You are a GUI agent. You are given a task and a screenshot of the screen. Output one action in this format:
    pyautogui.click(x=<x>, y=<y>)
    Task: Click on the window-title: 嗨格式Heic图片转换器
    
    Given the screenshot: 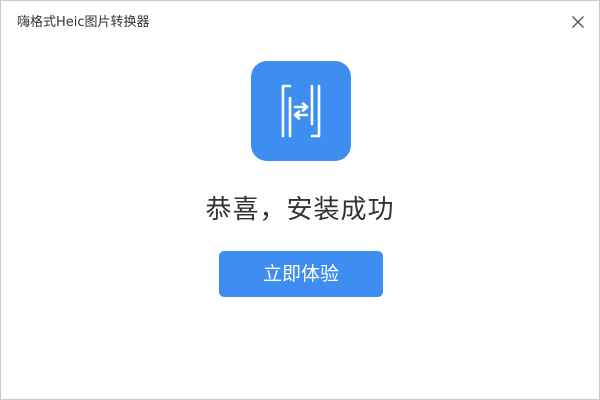 What is the action you would take?
    pyautogui.click(x=83, y=22)
    